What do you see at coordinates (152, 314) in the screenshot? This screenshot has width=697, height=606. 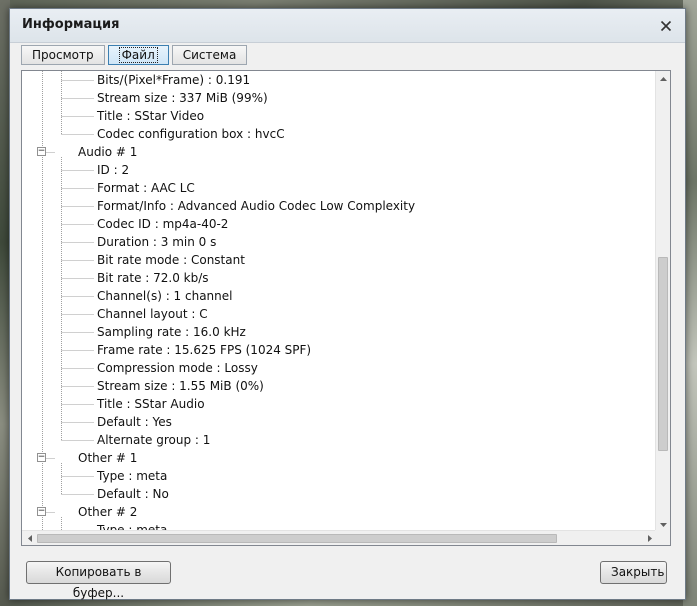 I see `tree-item: Channel layout : C` at bounding box center [152, 314].